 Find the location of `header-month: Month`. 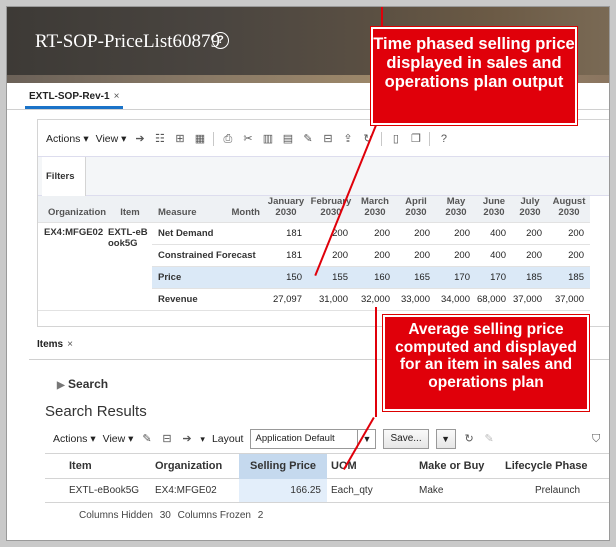

header-month: Month is located at coordinates (243, 209).